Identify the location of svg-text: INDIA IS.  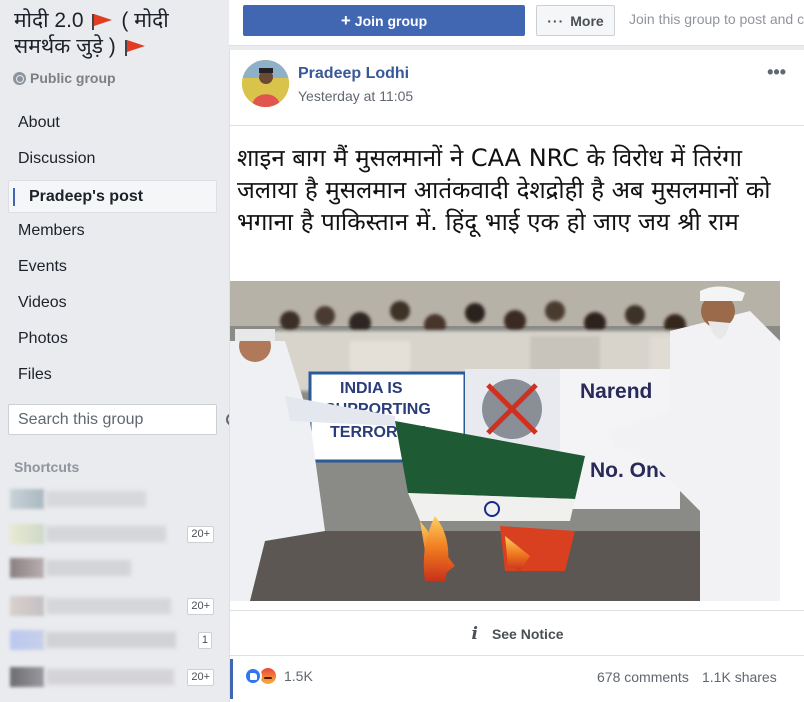
(371, 388).